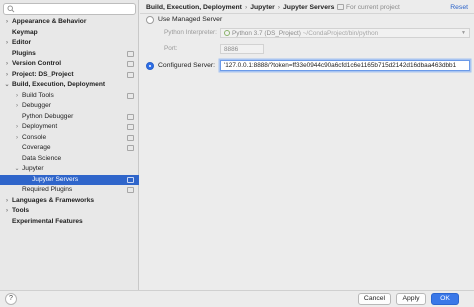 Image resolution: width=474 pixels, height=307 pixels. What do you see at coordinates (262, 7) in the screenshot?
I see `breadcrumb-item: Jupyter` at bounding box center [262, 7].